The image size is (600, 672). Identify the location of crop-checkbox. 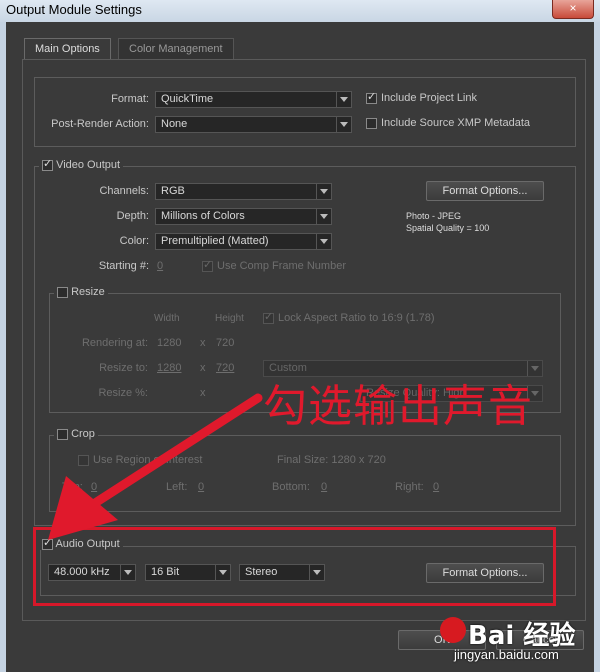
(62, 434).